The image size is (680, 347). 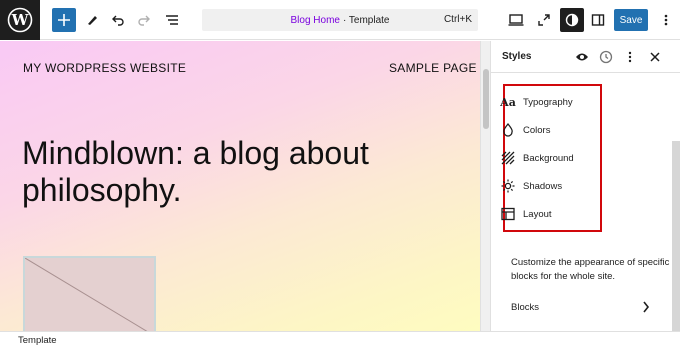 I want to click on styles-toggle-button, so click(x=572, y=20).